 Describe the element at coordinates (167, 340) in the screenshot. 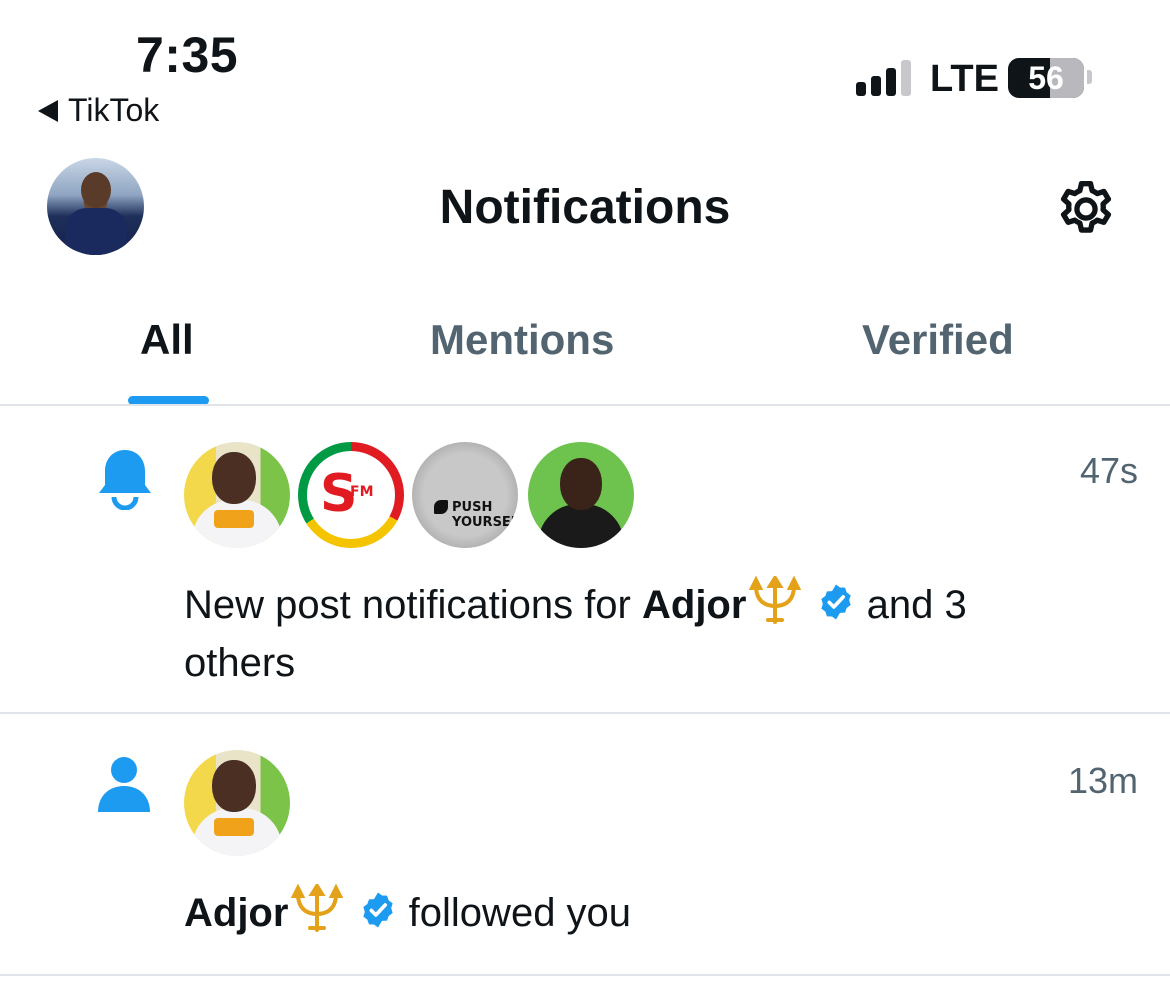

I see `tab-all: All` at that location.